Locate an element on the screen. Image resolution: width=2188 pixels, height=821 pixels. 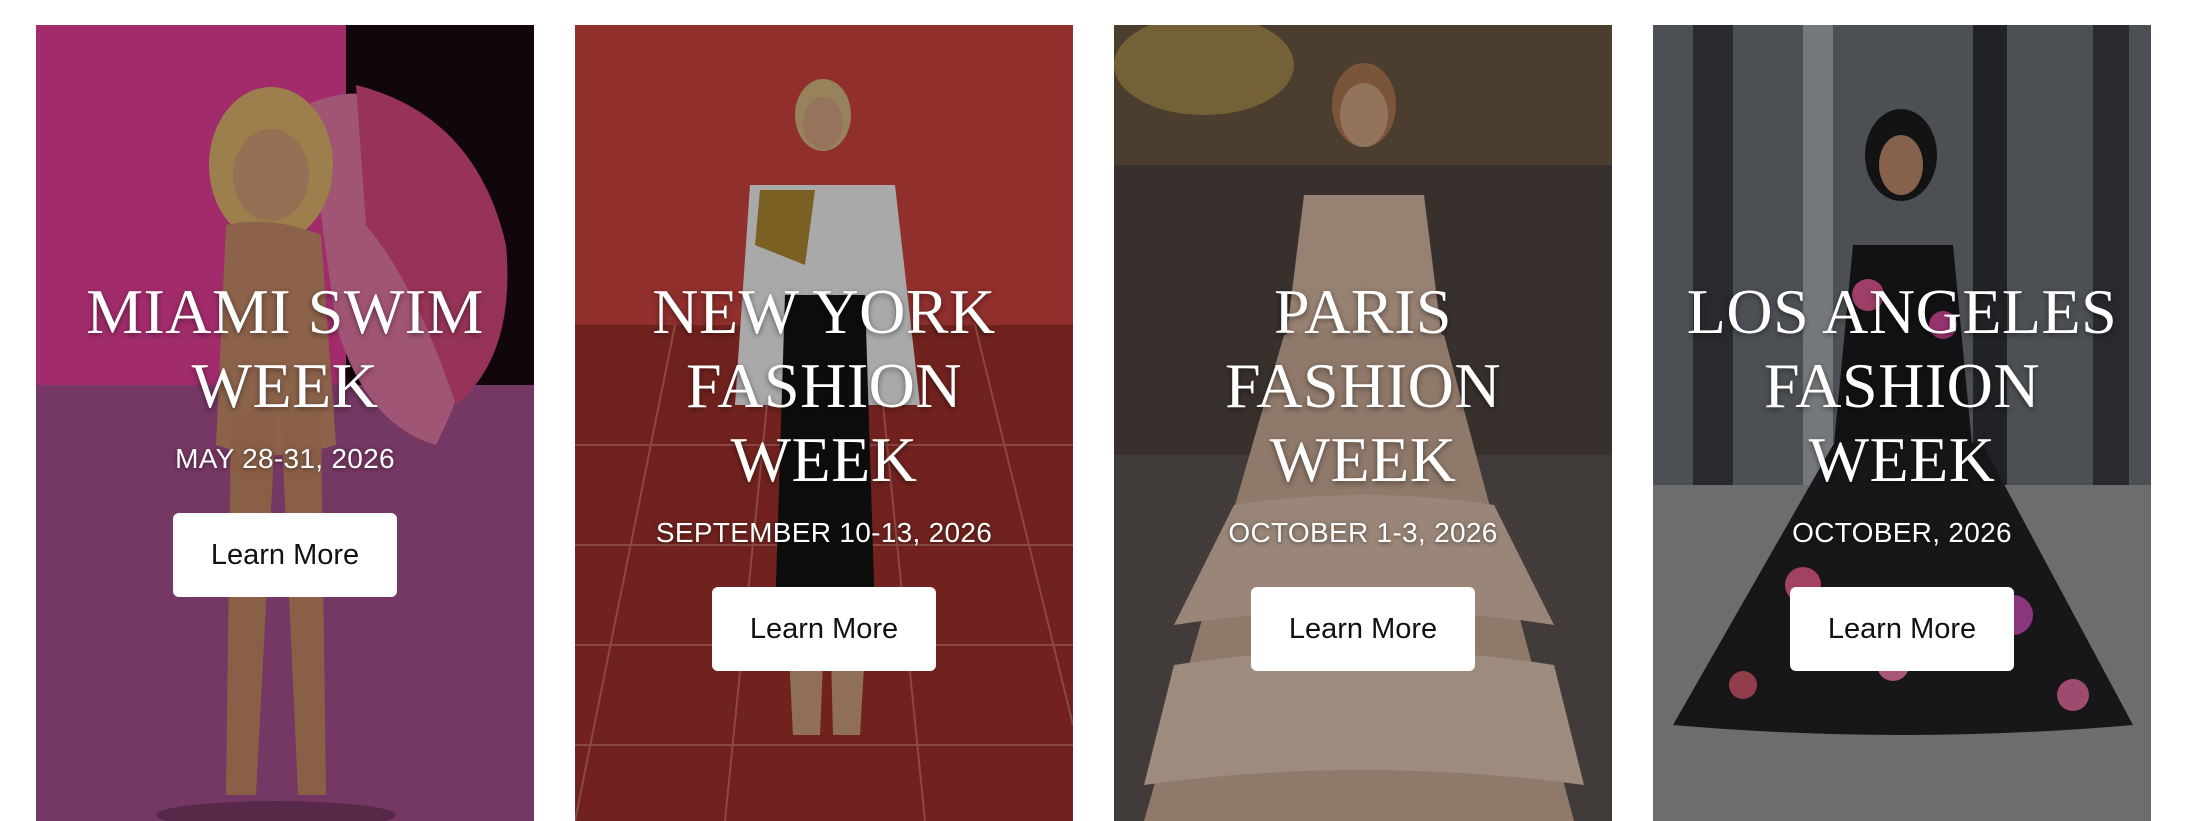
event-date: OCTOBER, 2026 is located at coordinates (1902, 532).